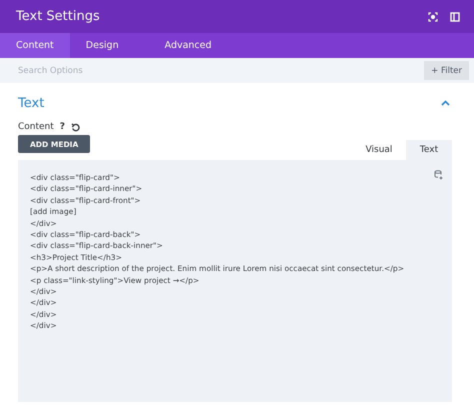  What do you see at coordinates (445, 103) in the screenshot?
I see `collapse-icon` at bounding box center [445, 103].